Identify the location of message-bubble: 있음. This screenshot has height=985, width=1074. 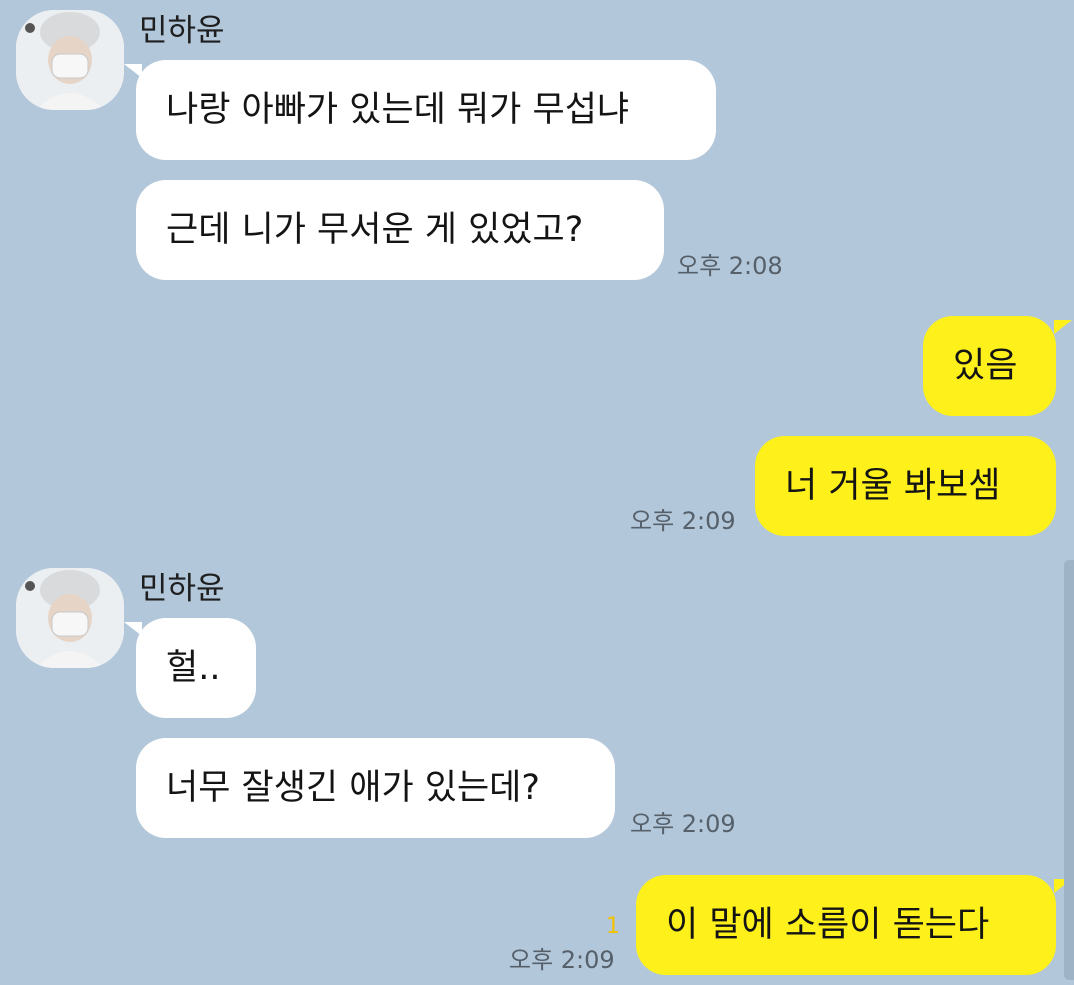
(989, 366).